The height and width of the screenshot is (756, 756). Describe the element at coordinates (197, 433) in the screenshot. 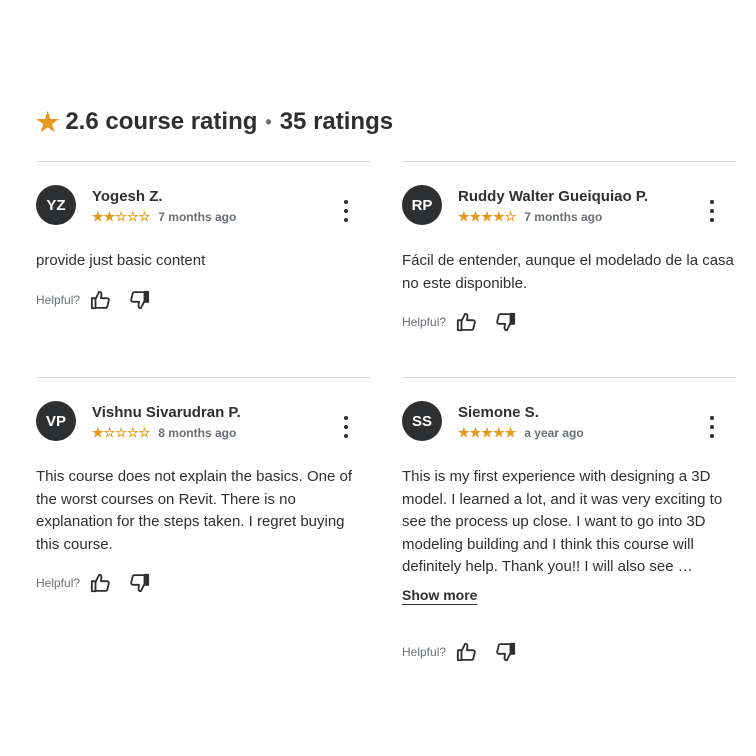

I see `review-time: 8 months ago` at that location.